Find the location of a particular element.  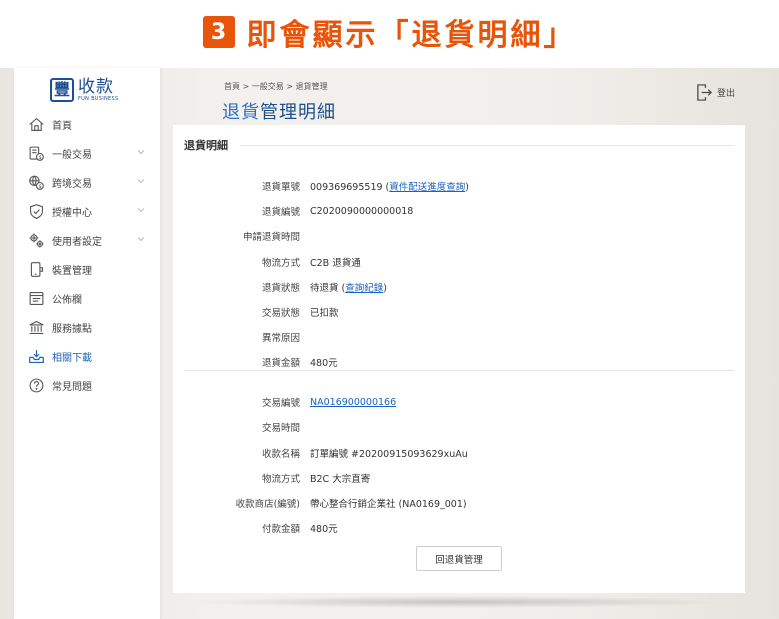

card-heading: 退貨明細 is located at coordinates (459, 145).